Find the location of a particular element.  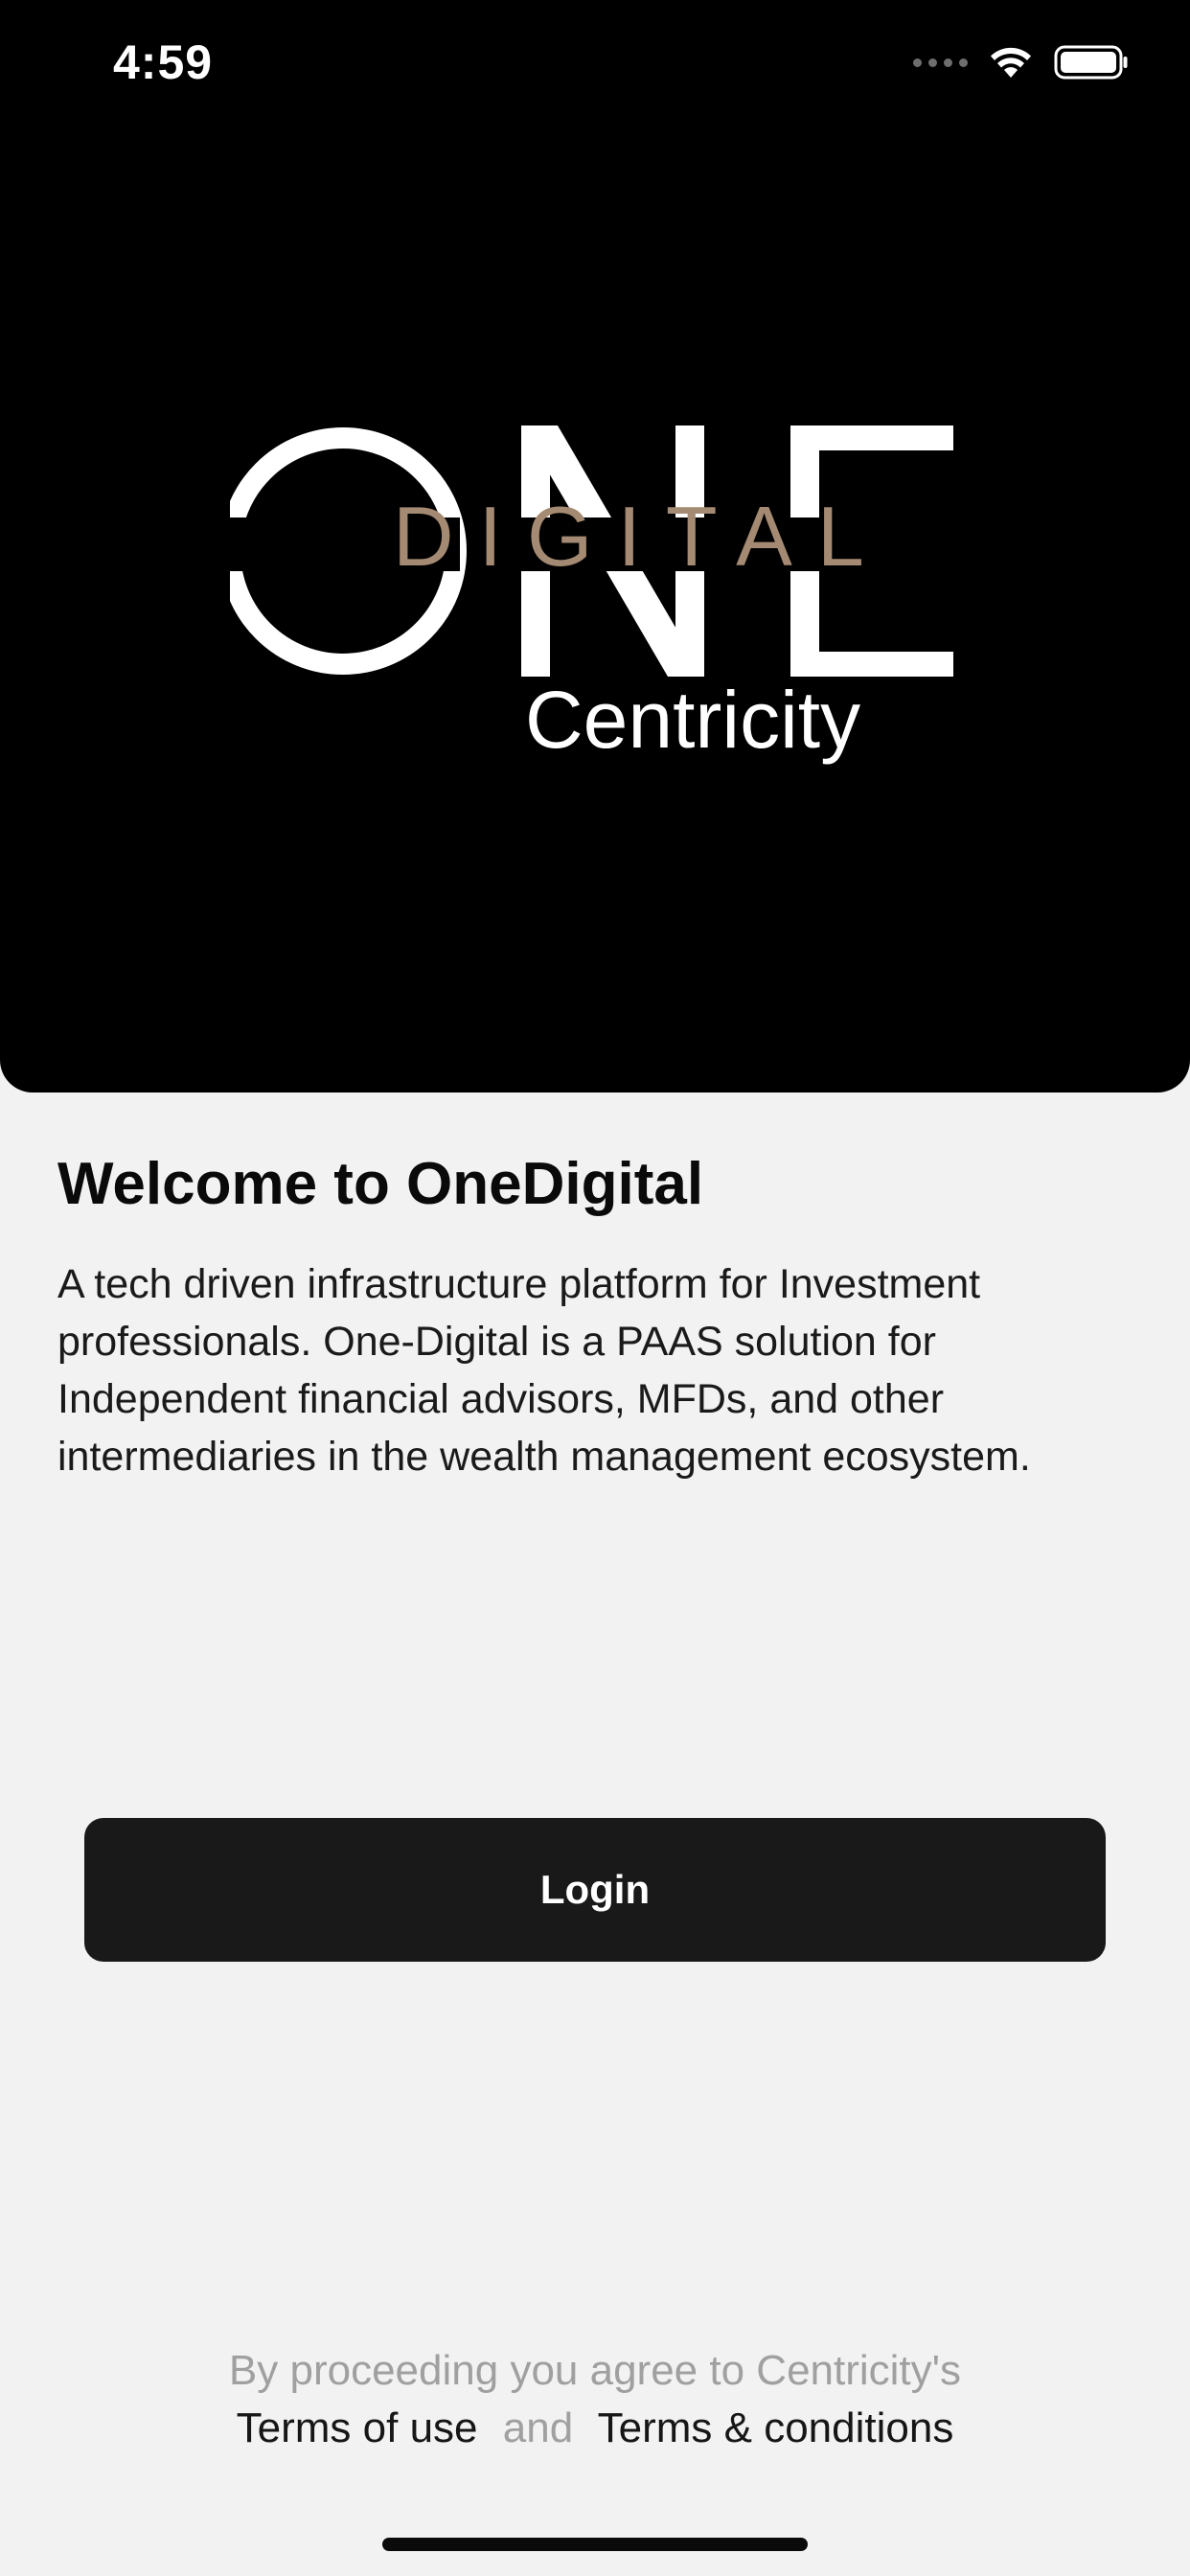

terms-of-use-link: Terms of use is located at coordinates (358, 2427).